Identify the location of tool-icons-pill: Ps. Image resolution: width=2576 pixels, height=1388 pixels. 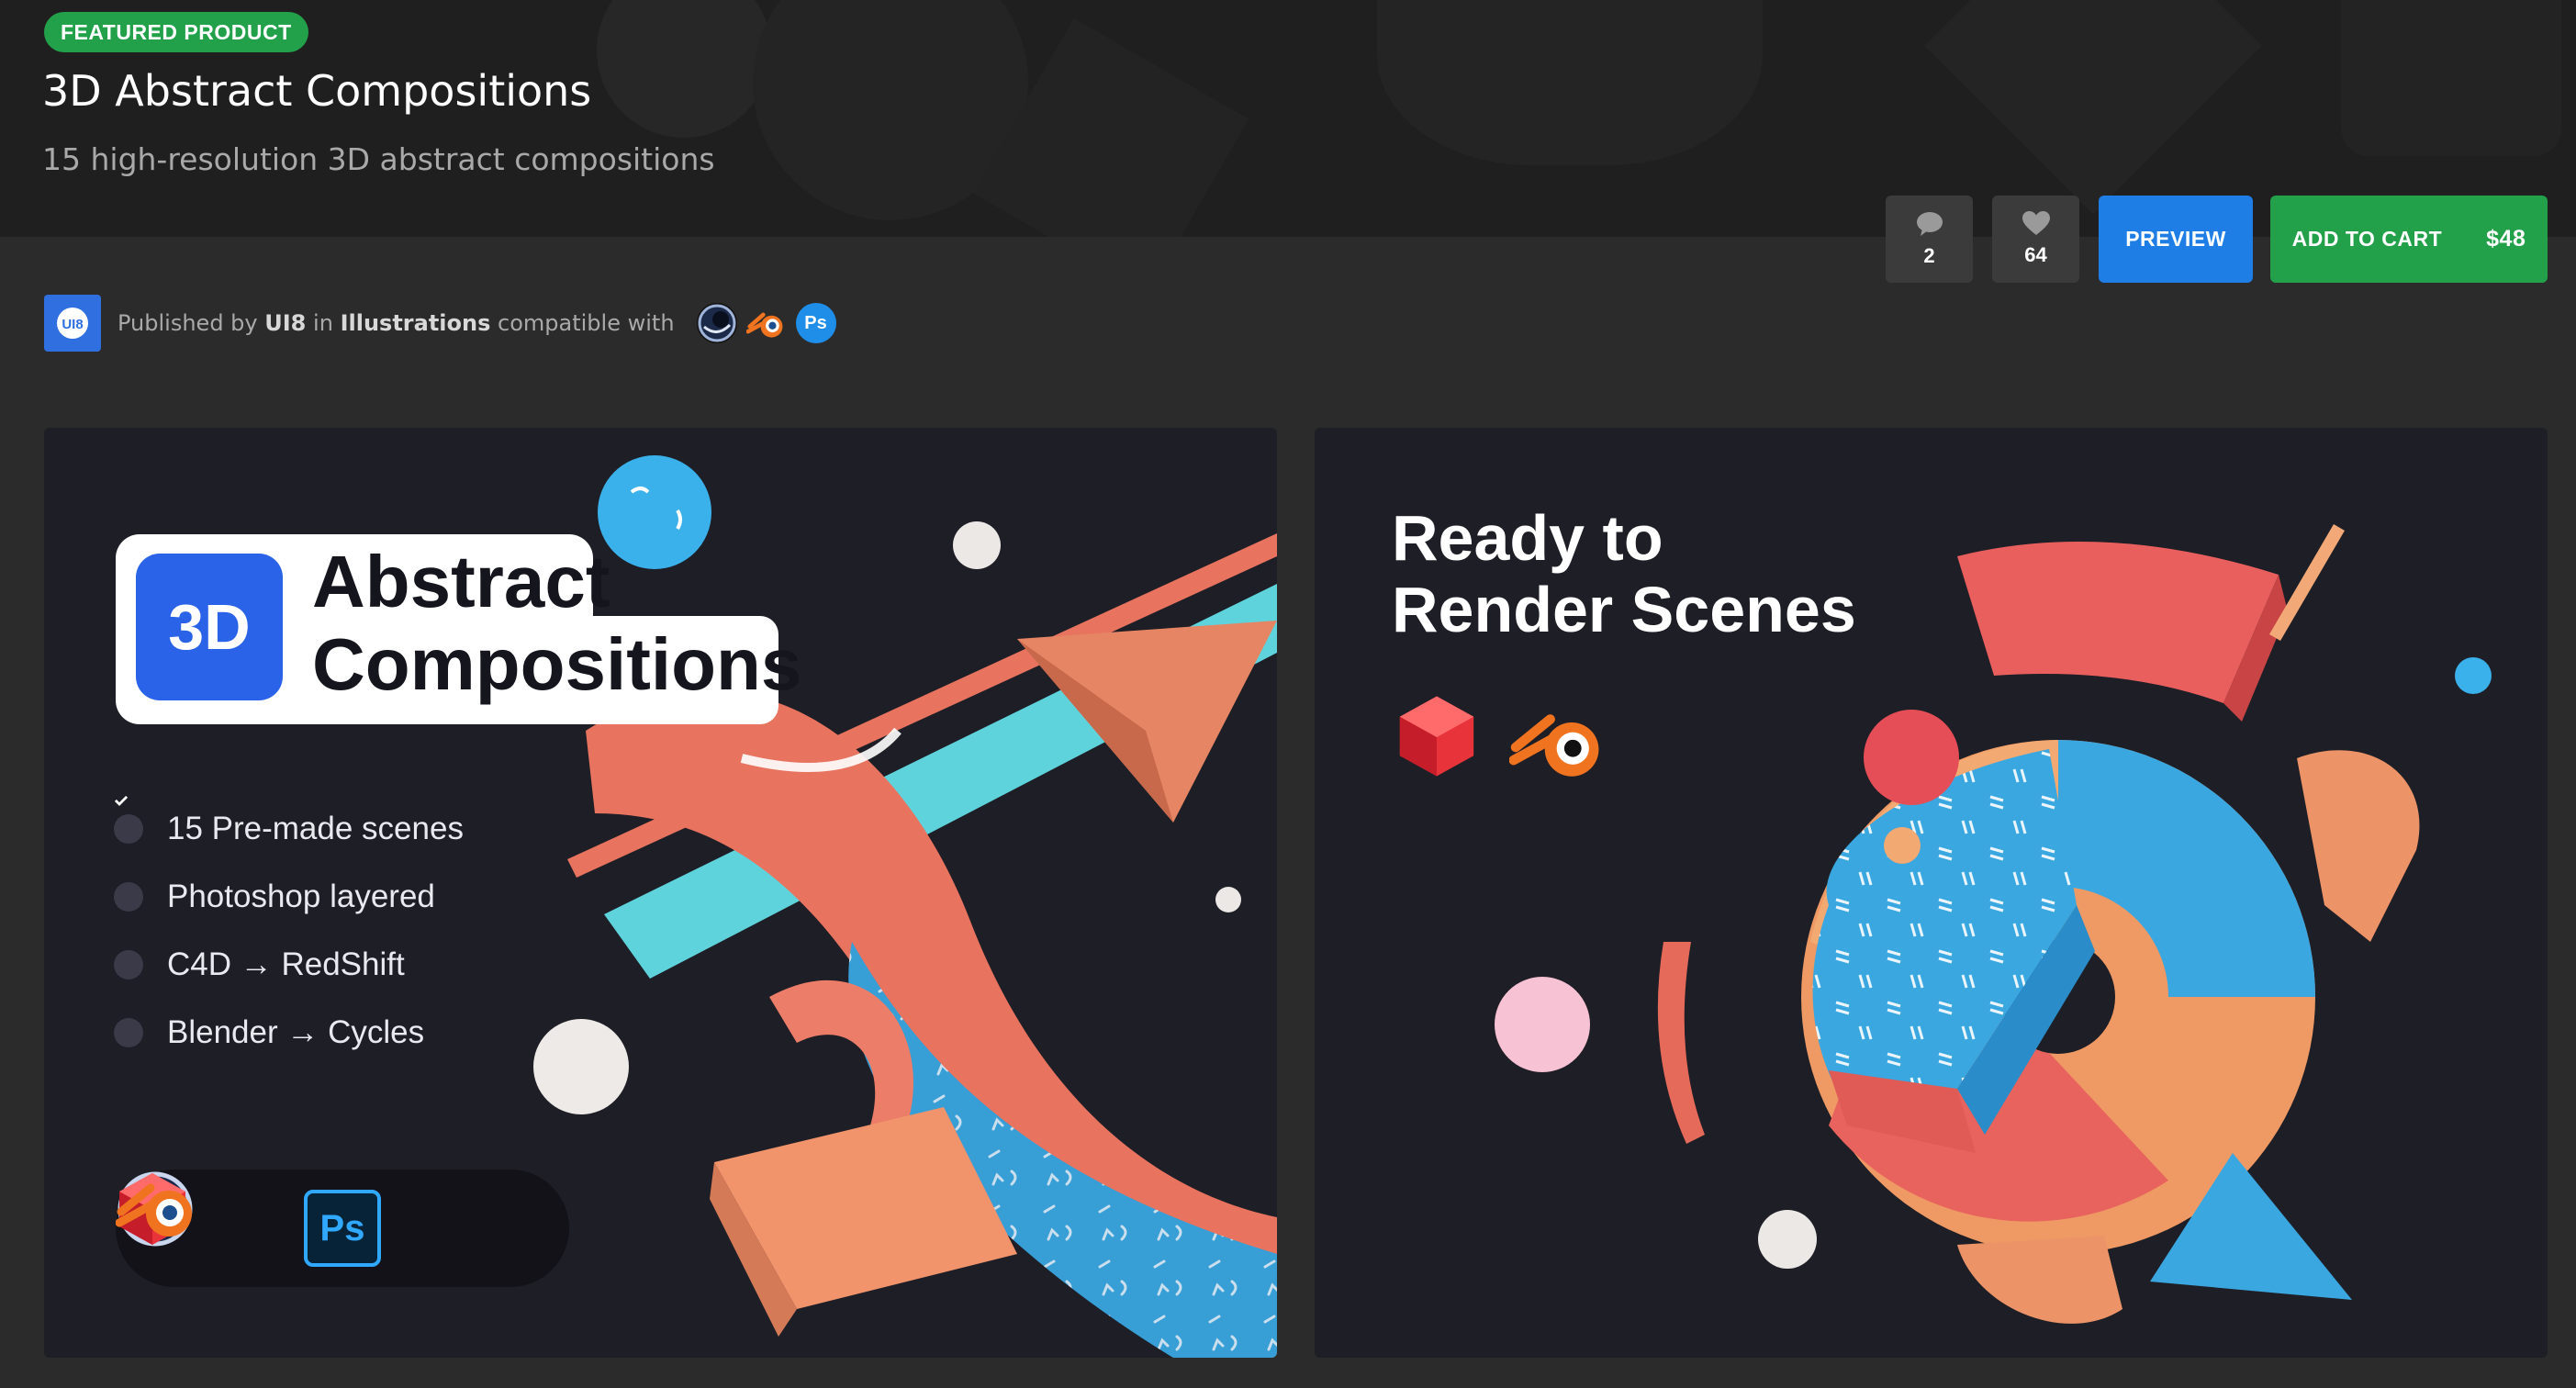
(342, 1228).